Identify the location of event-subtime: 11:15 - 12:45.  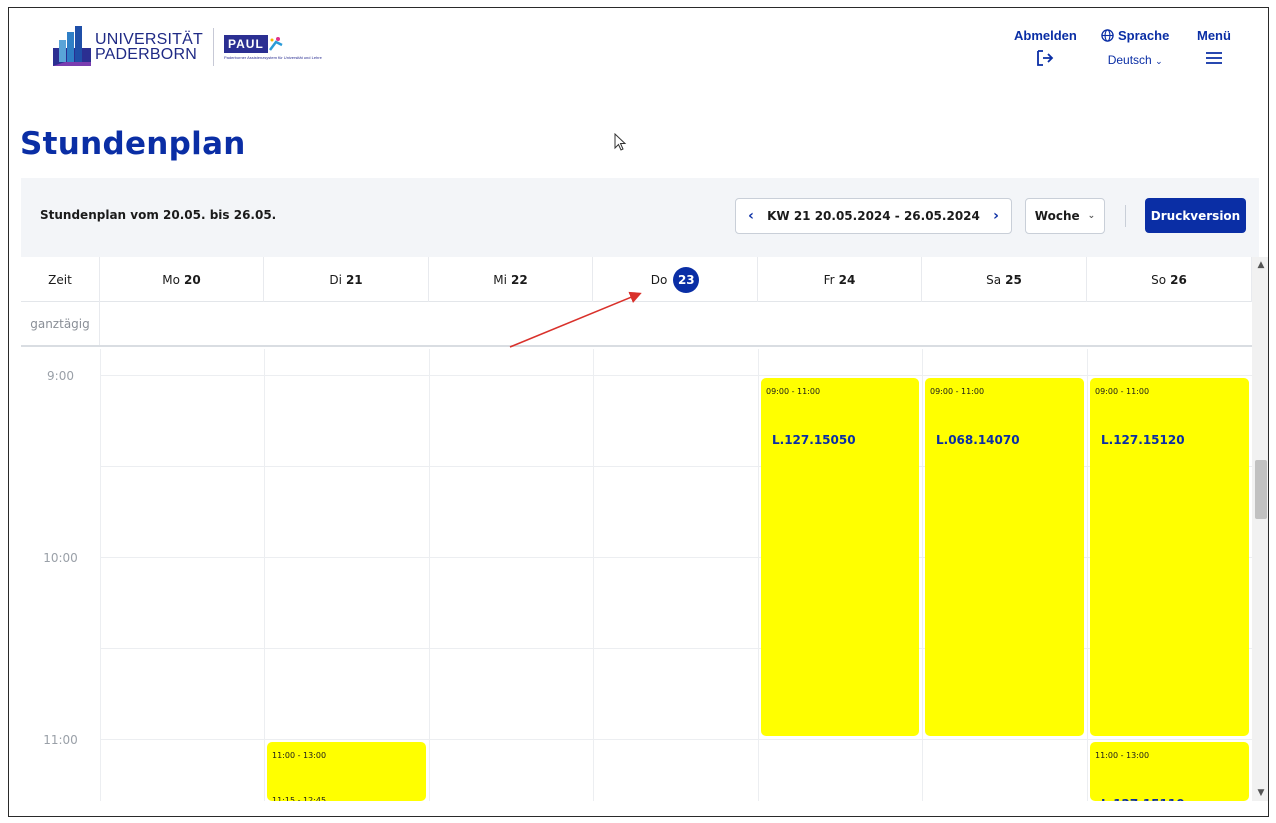
(299, 798).